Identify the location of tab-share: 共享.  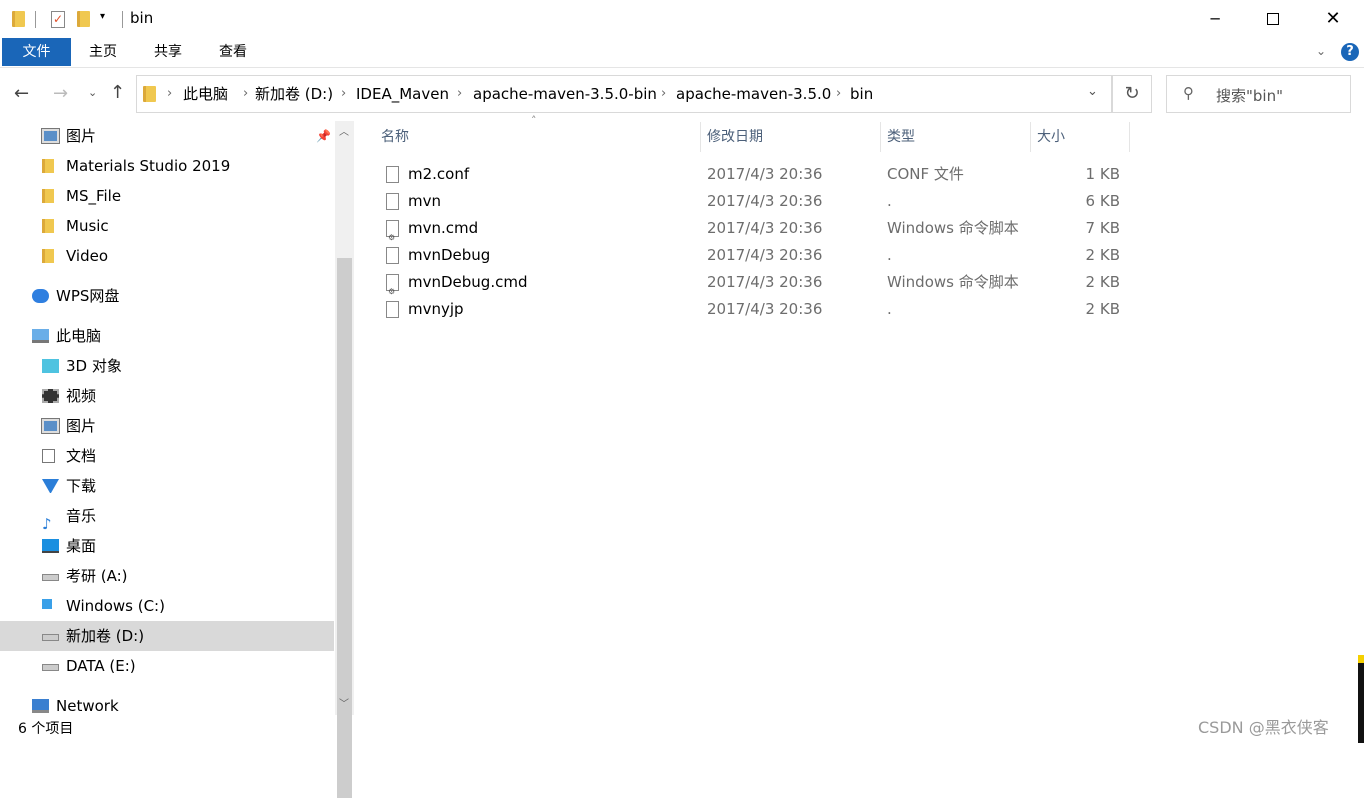
(168, 52).